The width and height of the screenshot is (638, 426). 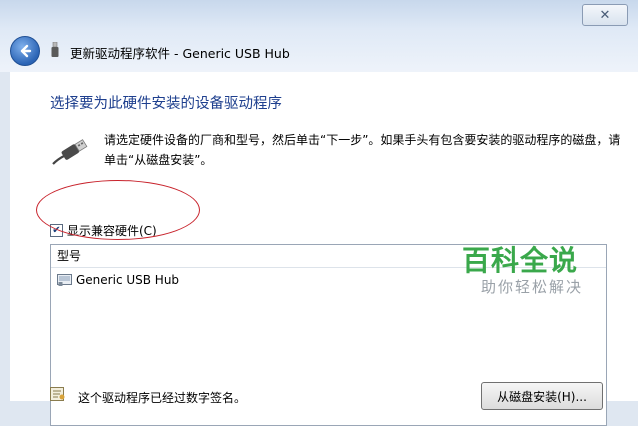 What do you see at coordinates (55, 49) in the screenshot?
I see `usb-device-small-icon` at bounding box center [55, 49].